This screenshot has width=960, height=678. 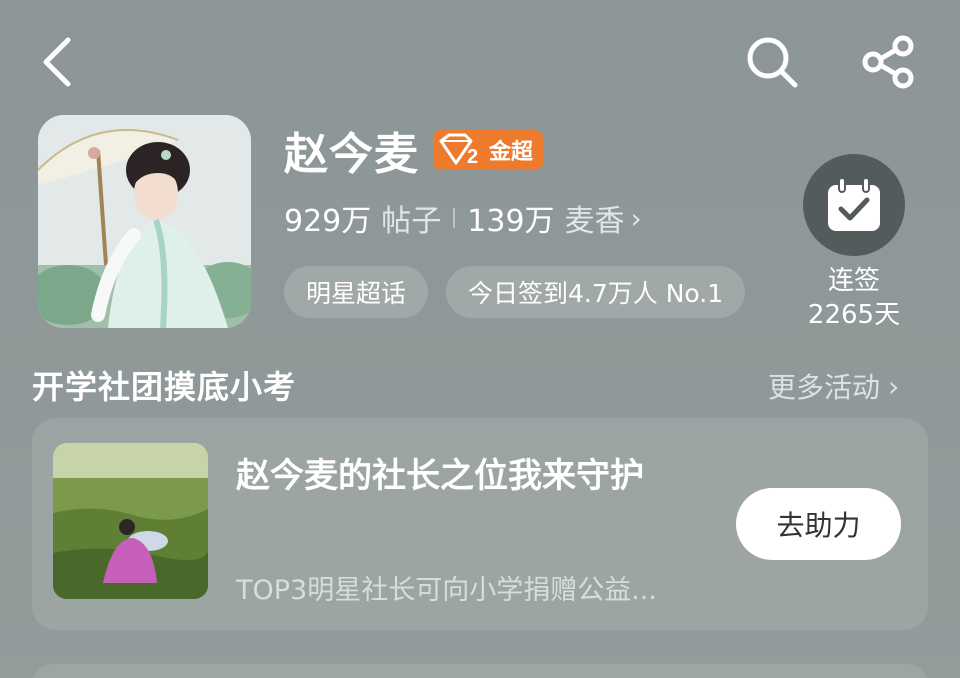 I want to click on back-chevron-icon, so click(x=57, y=62).